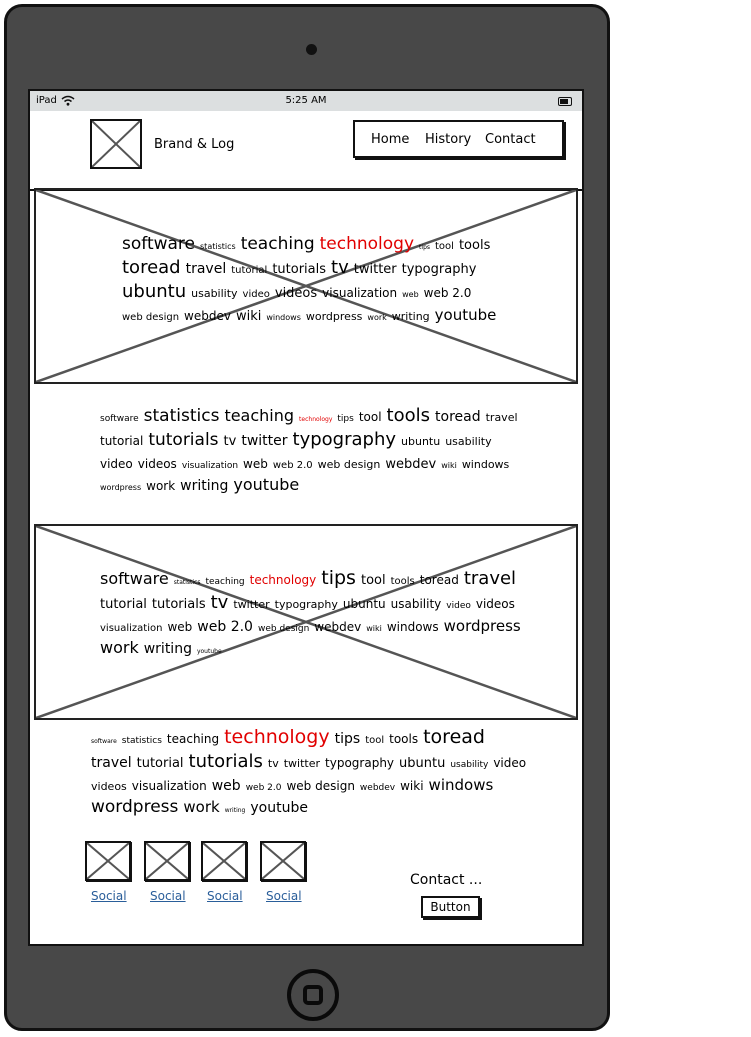 The image size is (751, 1037). I want to click on social-link-2: Social, so click(168, 896).